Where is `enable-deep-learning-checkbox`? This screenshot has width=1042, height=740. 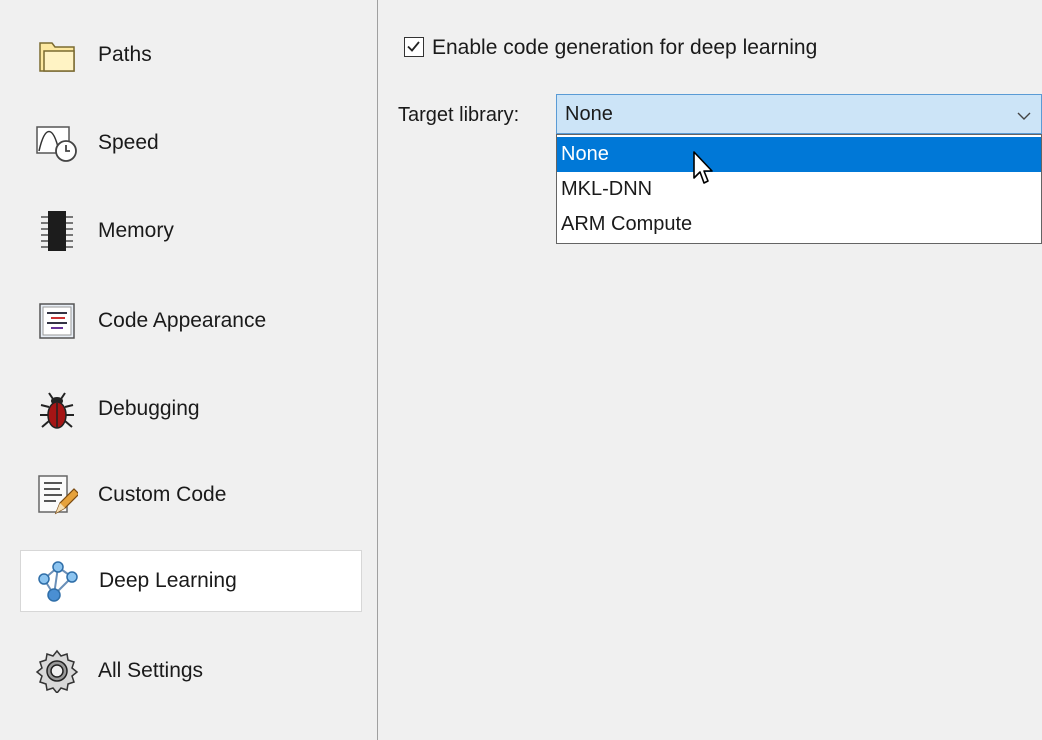
enable-deep-learning-checkbox is located at coordinates (414, 47).